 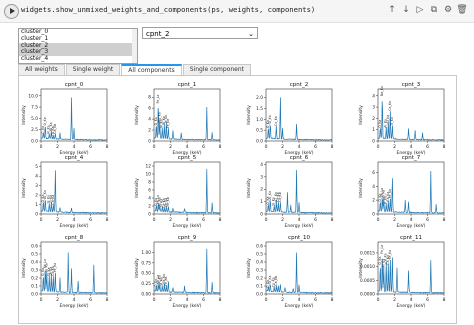 I want to click on copy-icon: ⧉, so click(x=434, y=10).